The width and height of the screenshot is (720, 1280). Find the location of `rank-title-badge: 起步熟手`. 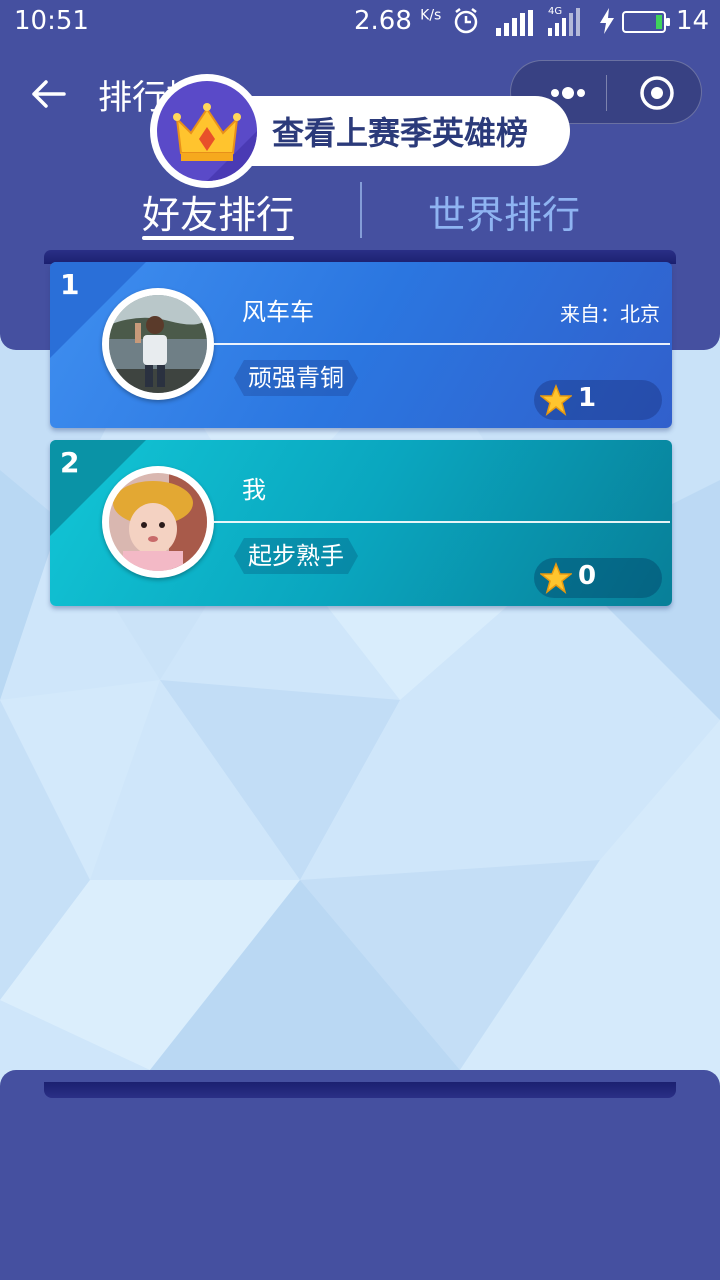

rank-title-badge: 起步熟手 is located at coordinates (296, 556).